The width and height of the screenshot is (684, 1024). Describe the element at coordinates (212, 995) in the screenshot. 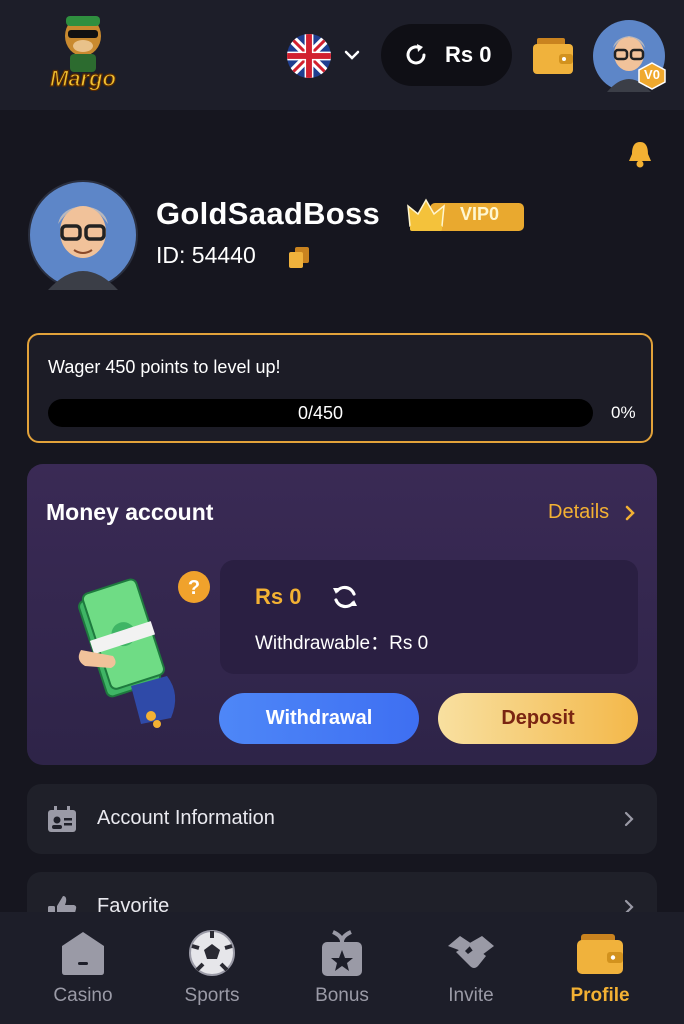

I see `nav-label: Sports` at that location.